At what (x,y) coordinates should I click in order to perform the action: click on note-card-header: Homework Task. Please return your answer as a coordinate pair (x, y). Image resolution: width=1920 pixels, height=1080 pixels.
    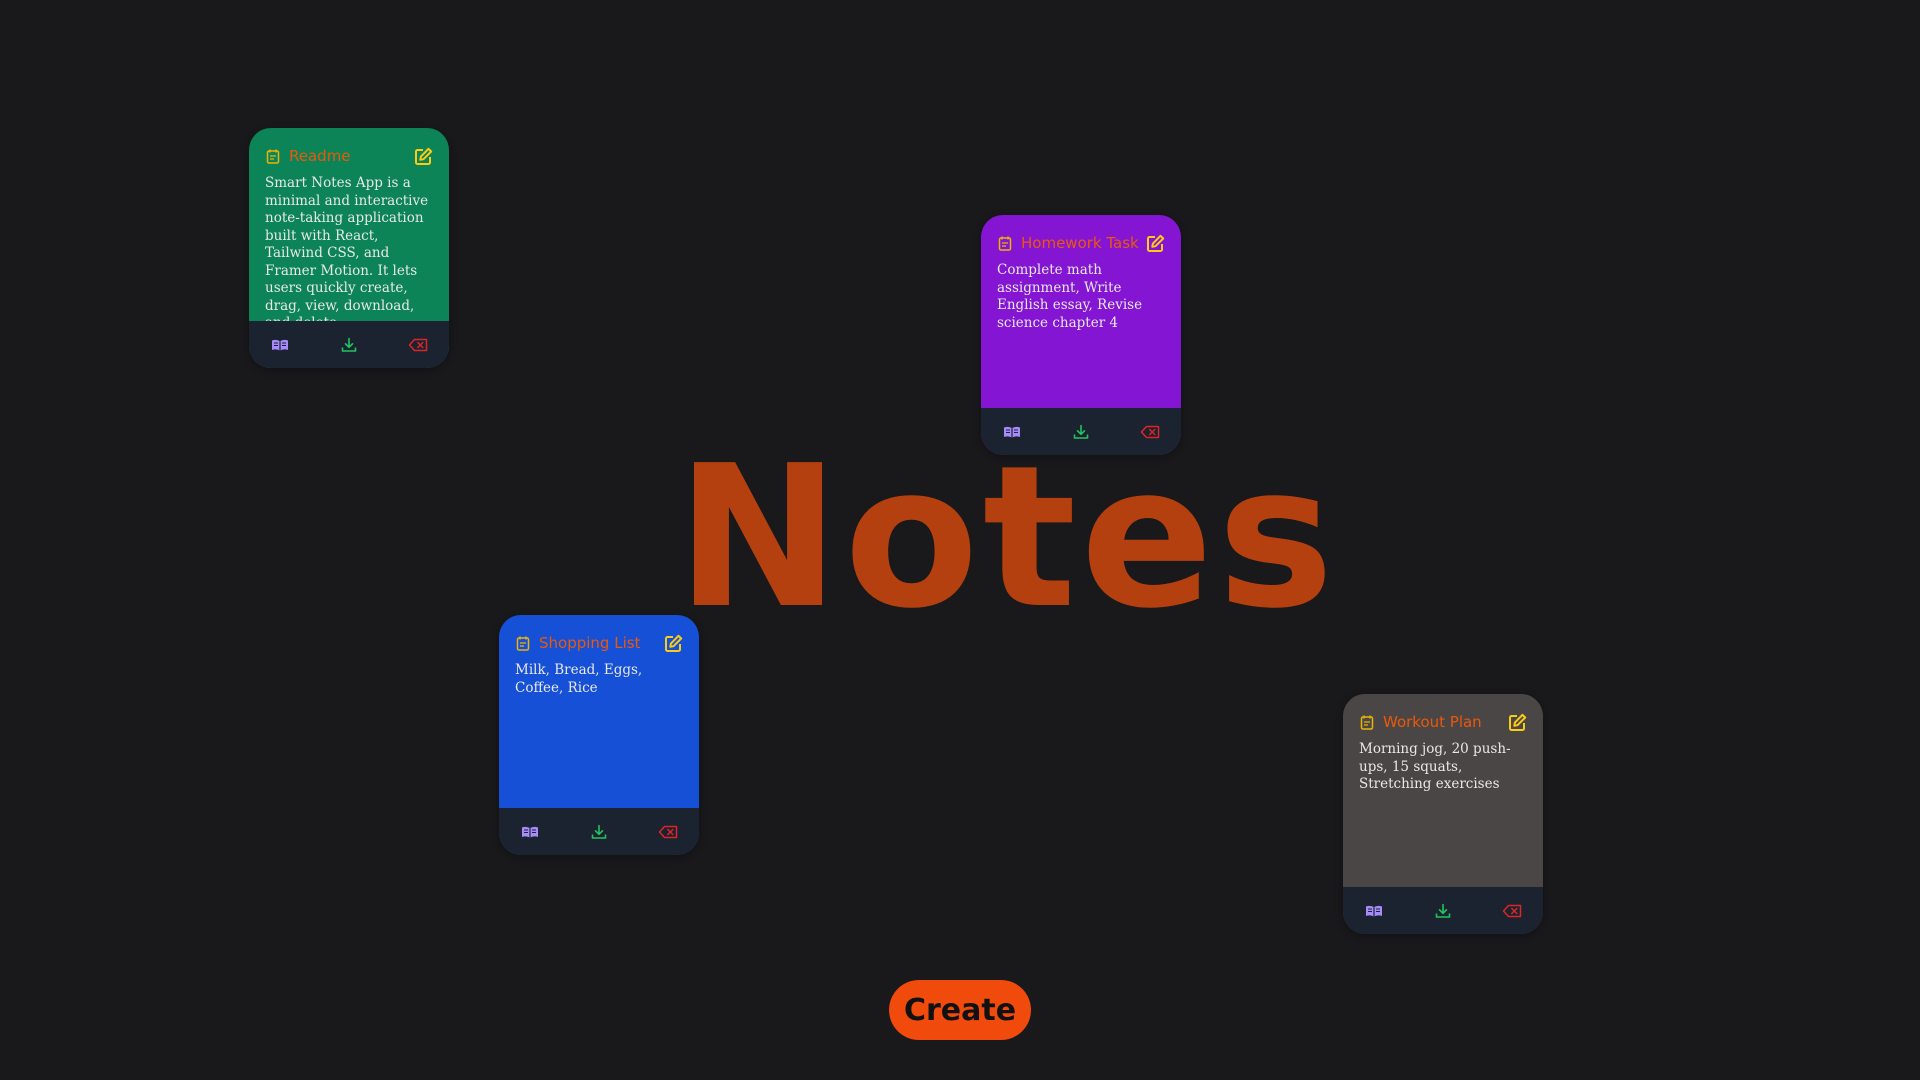
    Looking at the image, I should click on (1081, 243).